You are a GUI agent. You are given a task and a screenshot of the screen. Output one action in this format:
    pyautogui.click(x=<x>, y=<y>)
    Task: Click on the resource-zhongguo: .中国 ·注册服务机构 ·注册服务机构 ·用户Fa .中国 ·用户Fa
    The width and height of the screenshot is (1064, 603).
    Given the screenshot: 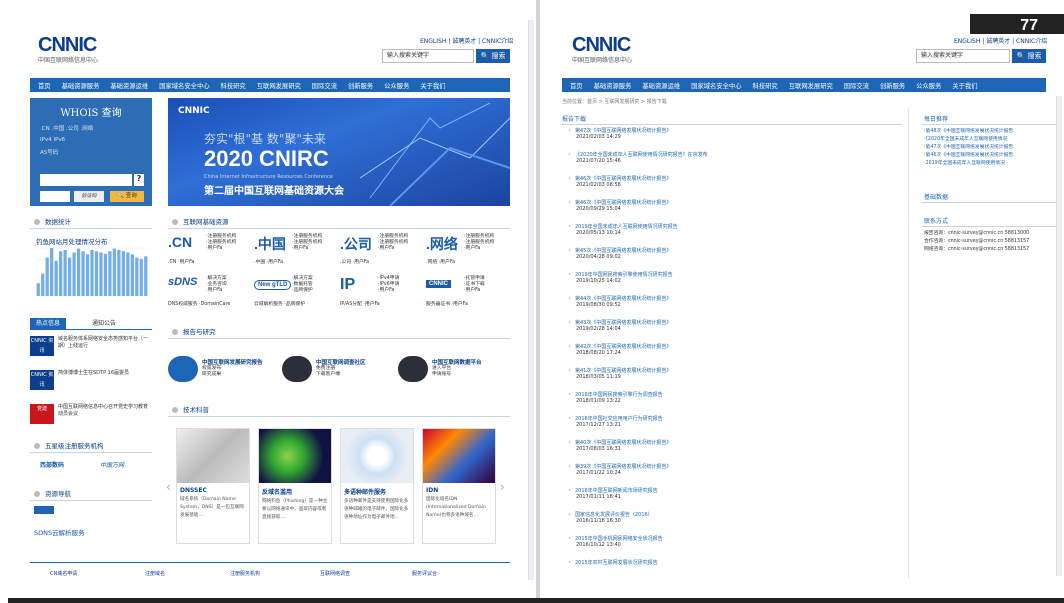 What is the action you would take?
    pyautogui.click(x=296, y=252)
    